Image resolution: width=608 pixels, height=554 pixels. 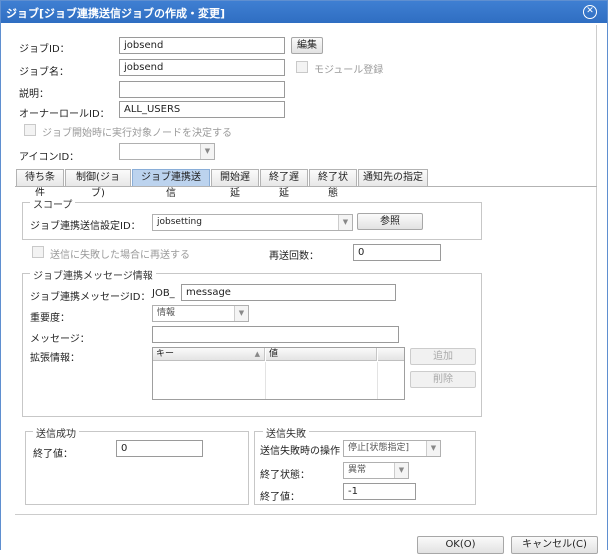 What do you see at coordinates (590, 12) in the screenshot?
I see `close-icon: ✕` at bounding box center [590, 12].